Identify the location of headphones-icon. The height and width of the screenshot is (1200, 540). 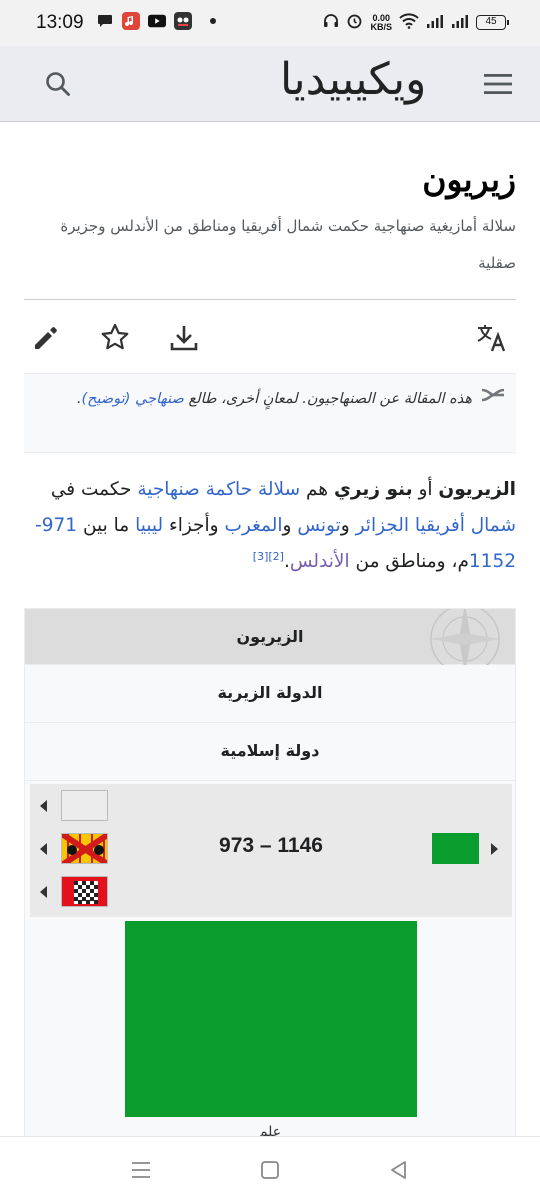
(331, 23).